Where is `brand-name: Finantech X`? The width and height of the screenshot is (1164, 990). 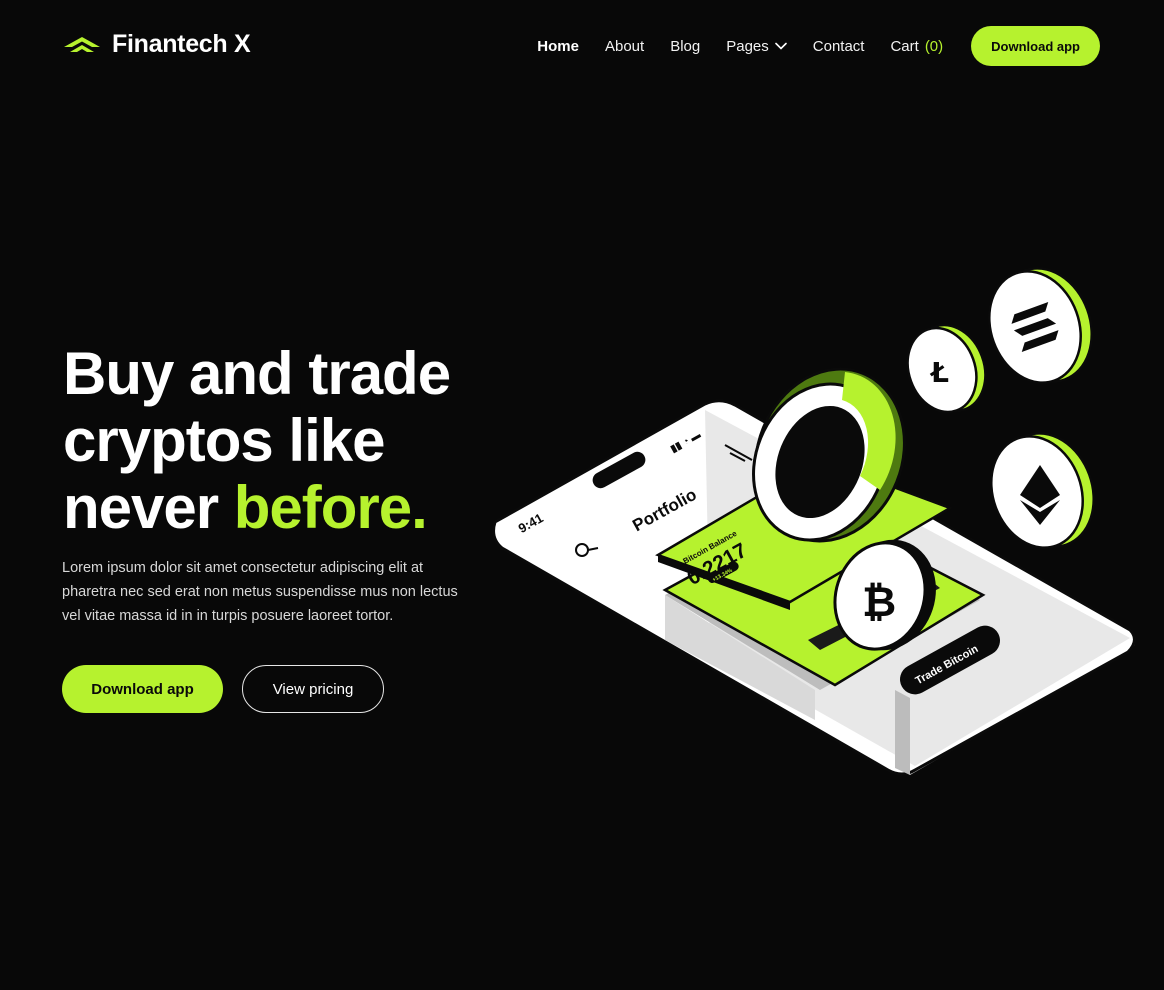 brand-name: Finantech X is located at coordinates (181, 44).